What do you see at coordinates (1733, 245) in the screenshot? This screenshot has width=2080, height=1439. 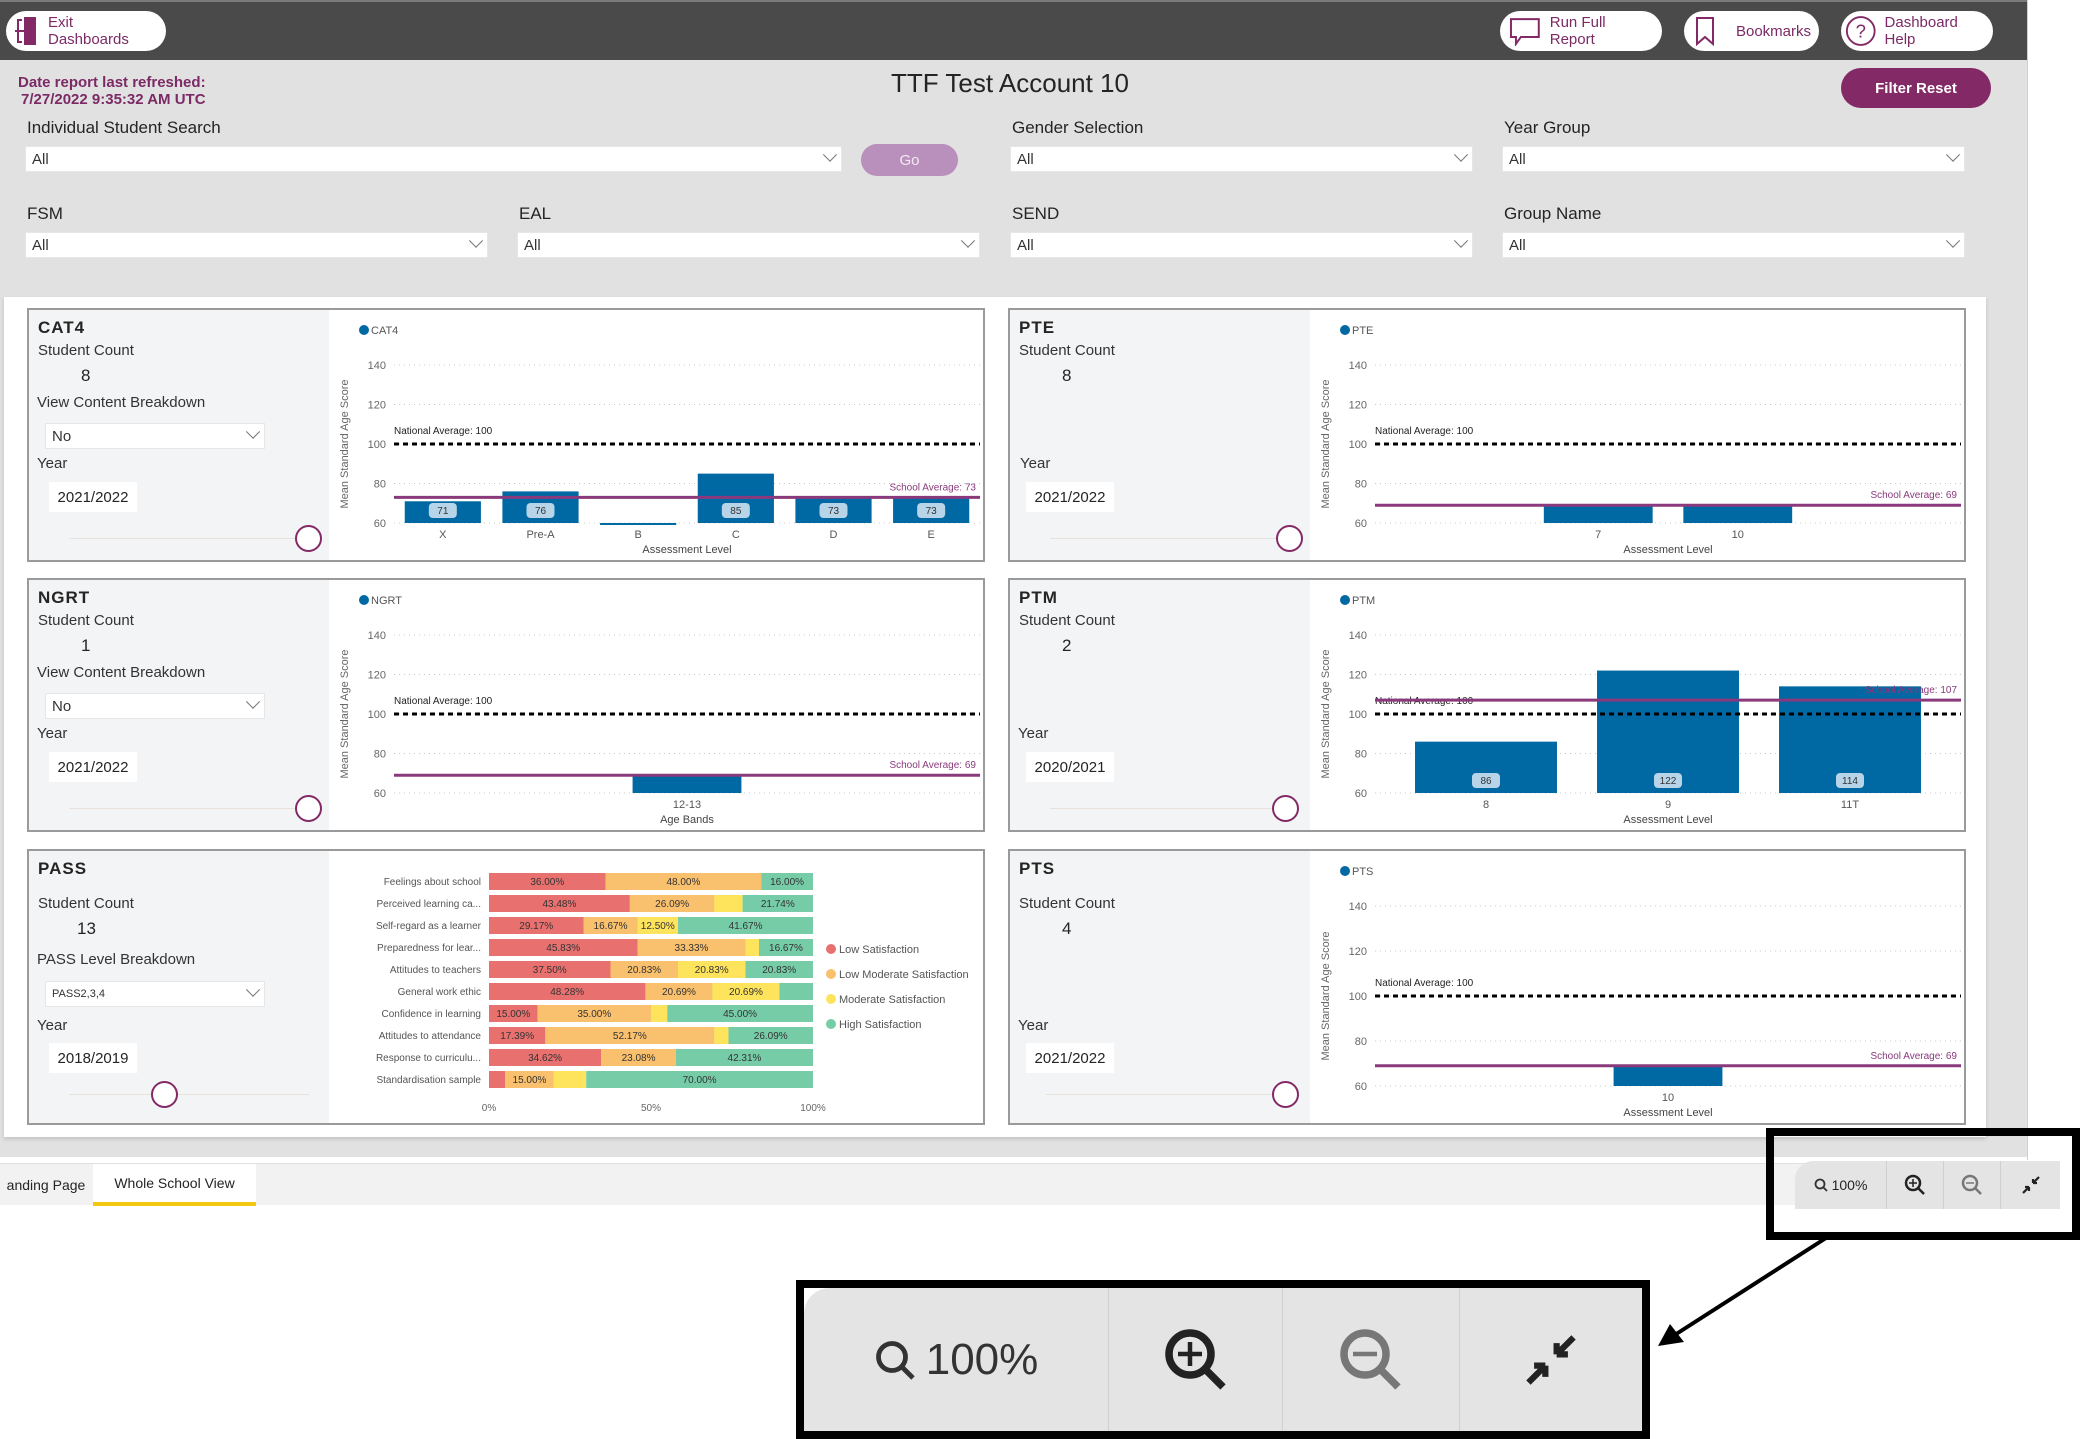 I see `group-name-dropdown: All` at bounding box center [1733, 245].